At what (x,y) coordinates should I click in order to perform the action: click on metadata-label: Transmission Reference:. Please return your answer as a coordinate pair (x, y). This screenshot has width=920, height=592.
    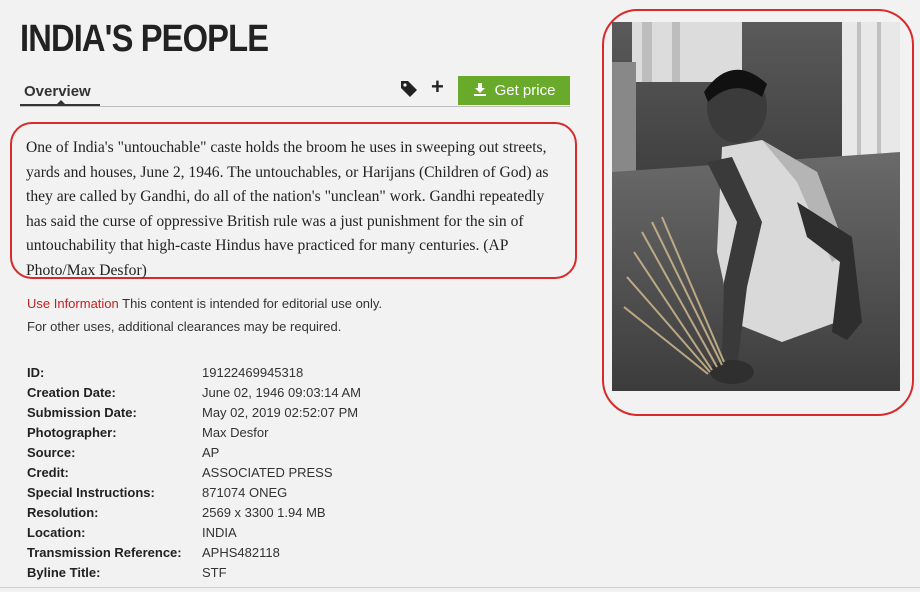
    Looking at the image, I should click on (104, 552).